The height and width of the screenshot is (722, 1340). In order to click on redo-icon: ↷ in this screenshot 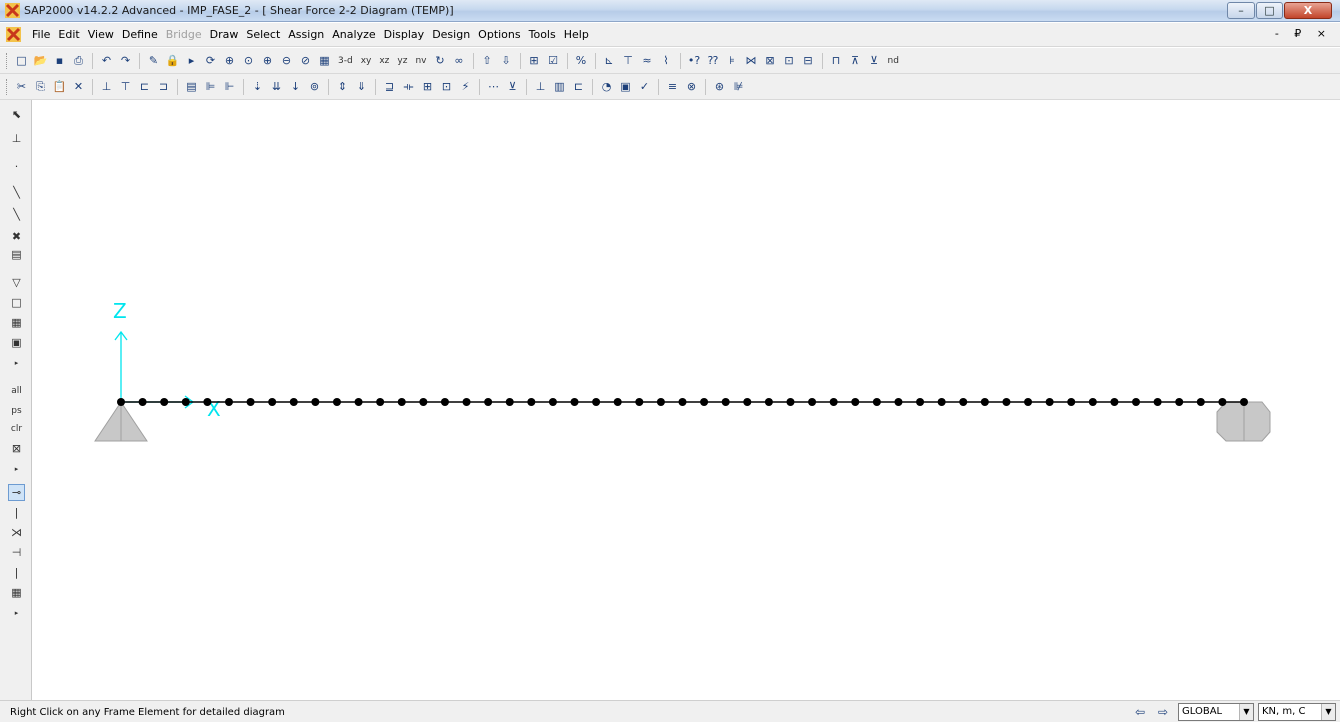, I will do `click(125, 60)`.